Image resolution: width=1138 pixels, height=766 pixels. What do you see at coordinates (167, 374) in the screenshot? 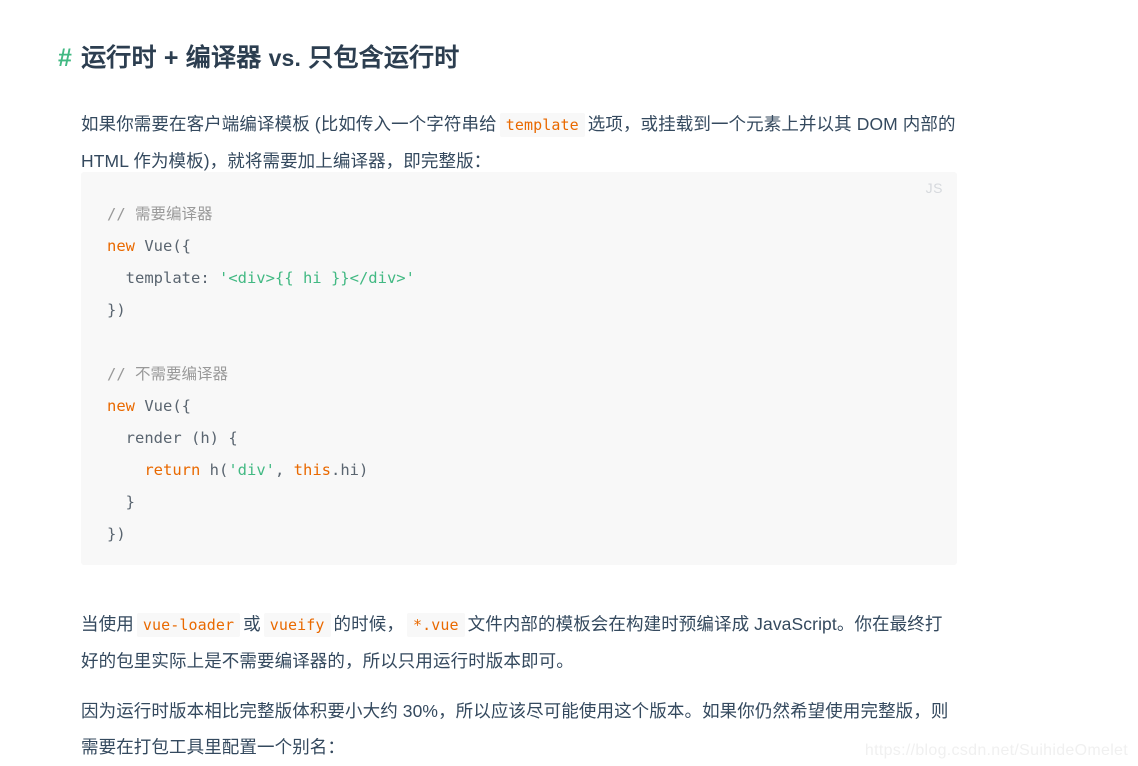
I see `code-token-comment: // 不需要编译器` at bounding box center [167, 374].